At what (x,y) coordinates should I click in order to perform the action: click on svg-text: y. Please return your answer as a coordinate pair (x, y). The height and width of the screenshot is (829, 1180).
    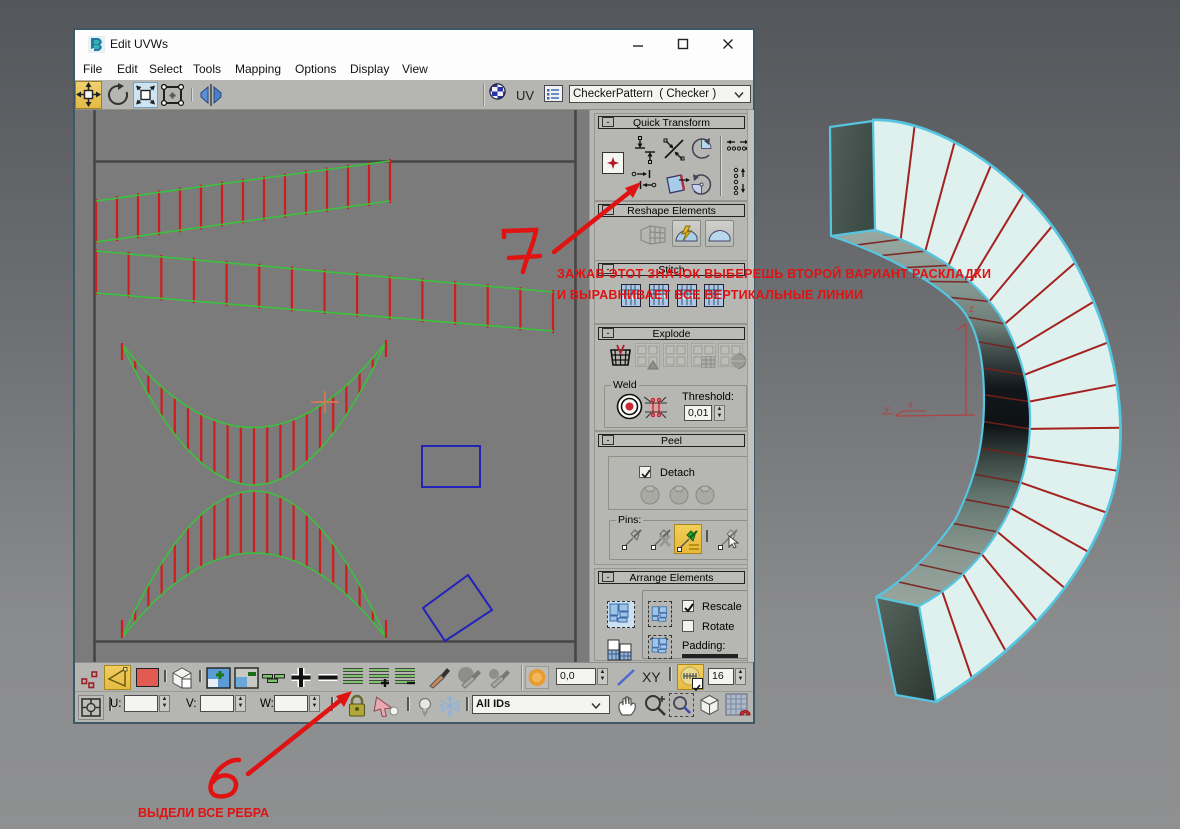
    Looking at the image, I should click on (886, 409).